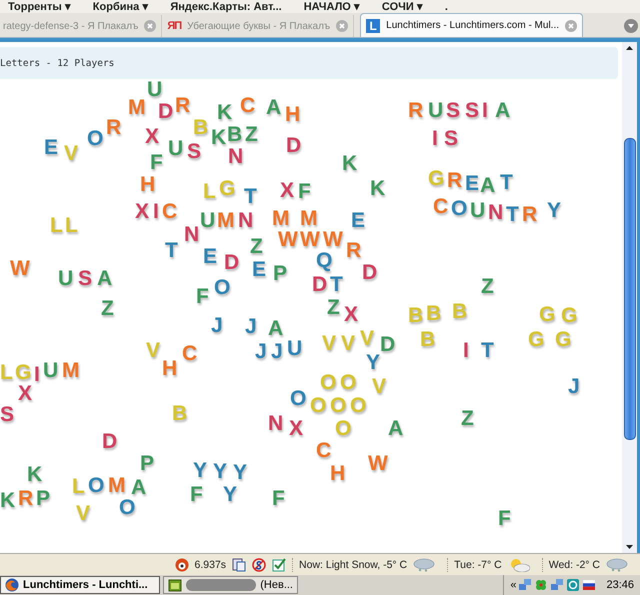  Describe the element at coordinates (629, 297) in the screenshot. I see `scrollbar` at that location.